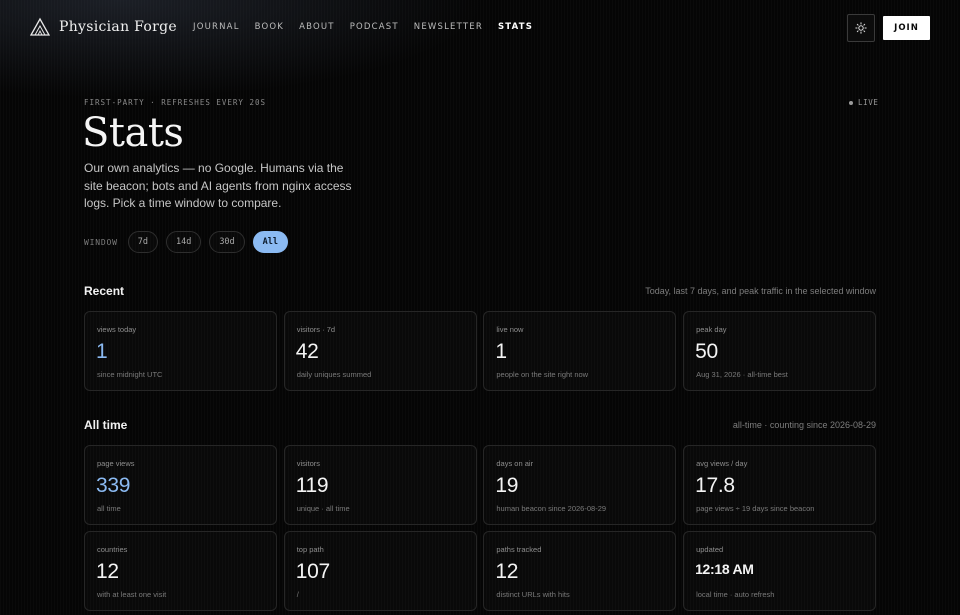 The image size is (960, 615). Describe the element at coordinates (906, 28) in the screenshot. I see `join-button: JOIN` at that location.